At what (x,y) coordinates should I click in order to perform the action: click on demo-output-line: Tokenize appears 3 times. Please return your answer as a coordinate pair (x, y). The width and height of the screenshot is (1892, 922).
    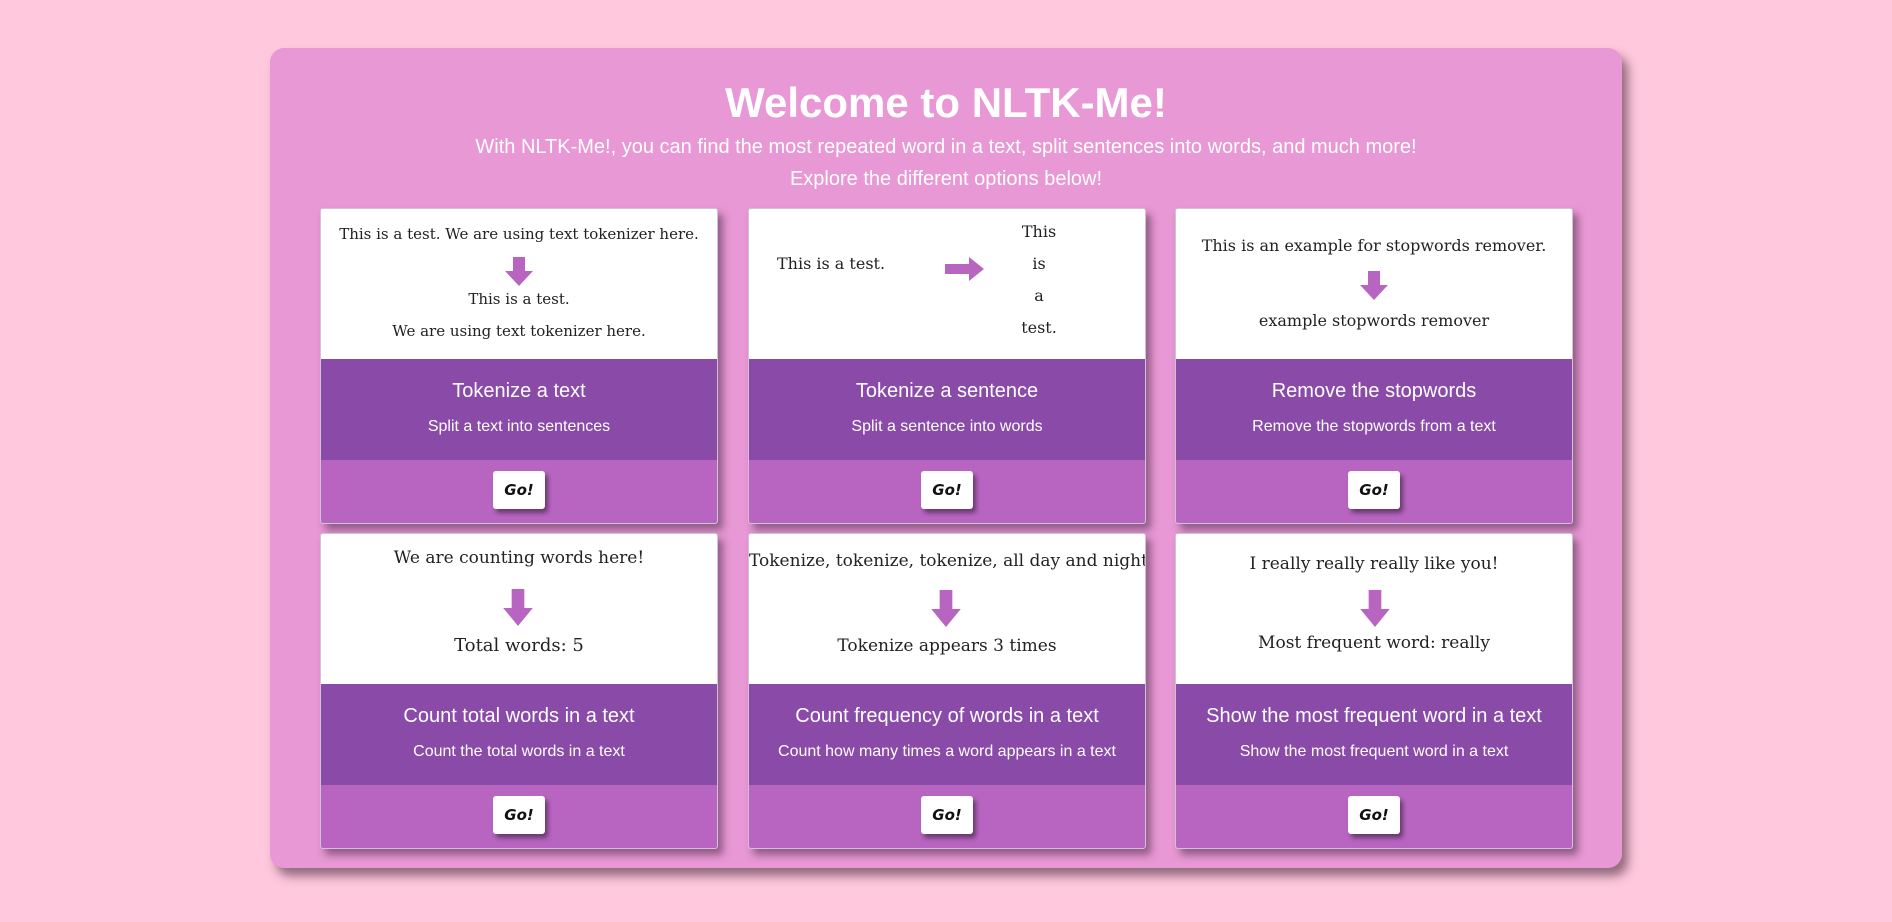
    Looking at the image, I should click on (947, 646).